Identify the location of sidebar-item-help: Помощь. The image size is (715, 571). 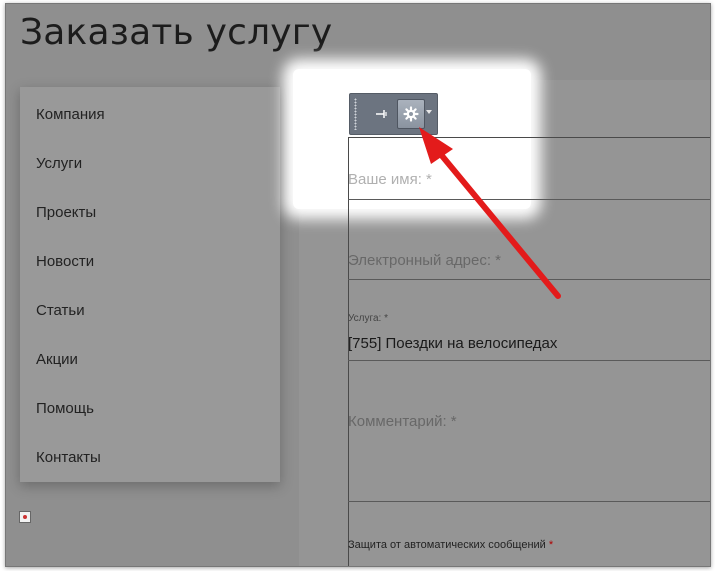
(65, 408).